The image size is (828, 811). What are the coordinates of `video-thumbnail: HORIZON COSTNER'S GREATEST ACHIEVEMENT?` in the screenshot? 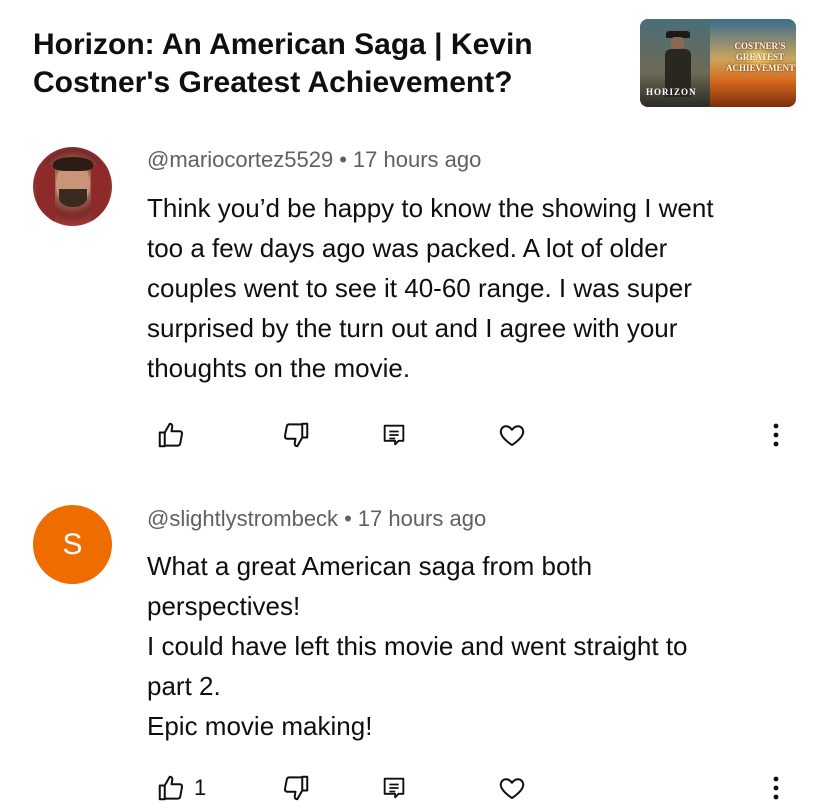 It's located at (718, 63).